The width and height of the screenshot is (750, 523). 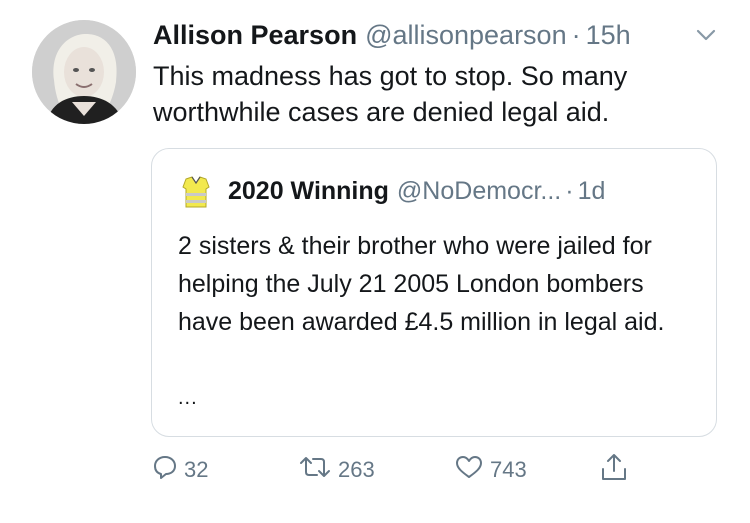 I want to click on retweet-icon, so click(x=318, y=470).